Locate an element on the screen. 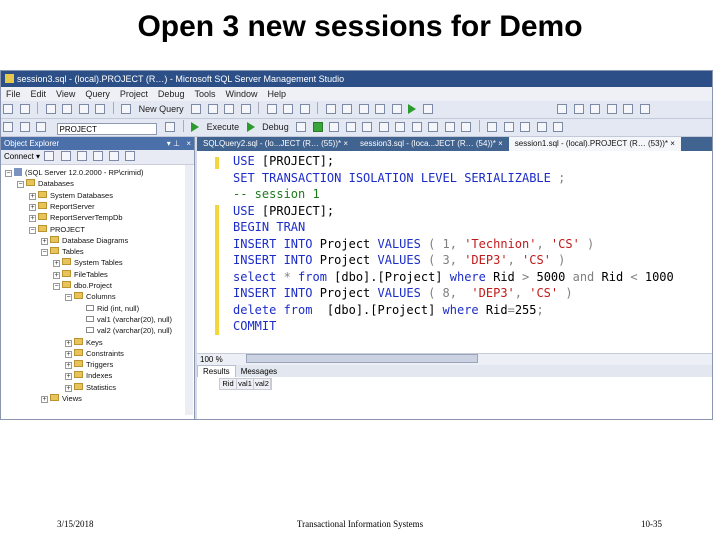  tree-node: + System Tables is located at coordinates (88, 263).